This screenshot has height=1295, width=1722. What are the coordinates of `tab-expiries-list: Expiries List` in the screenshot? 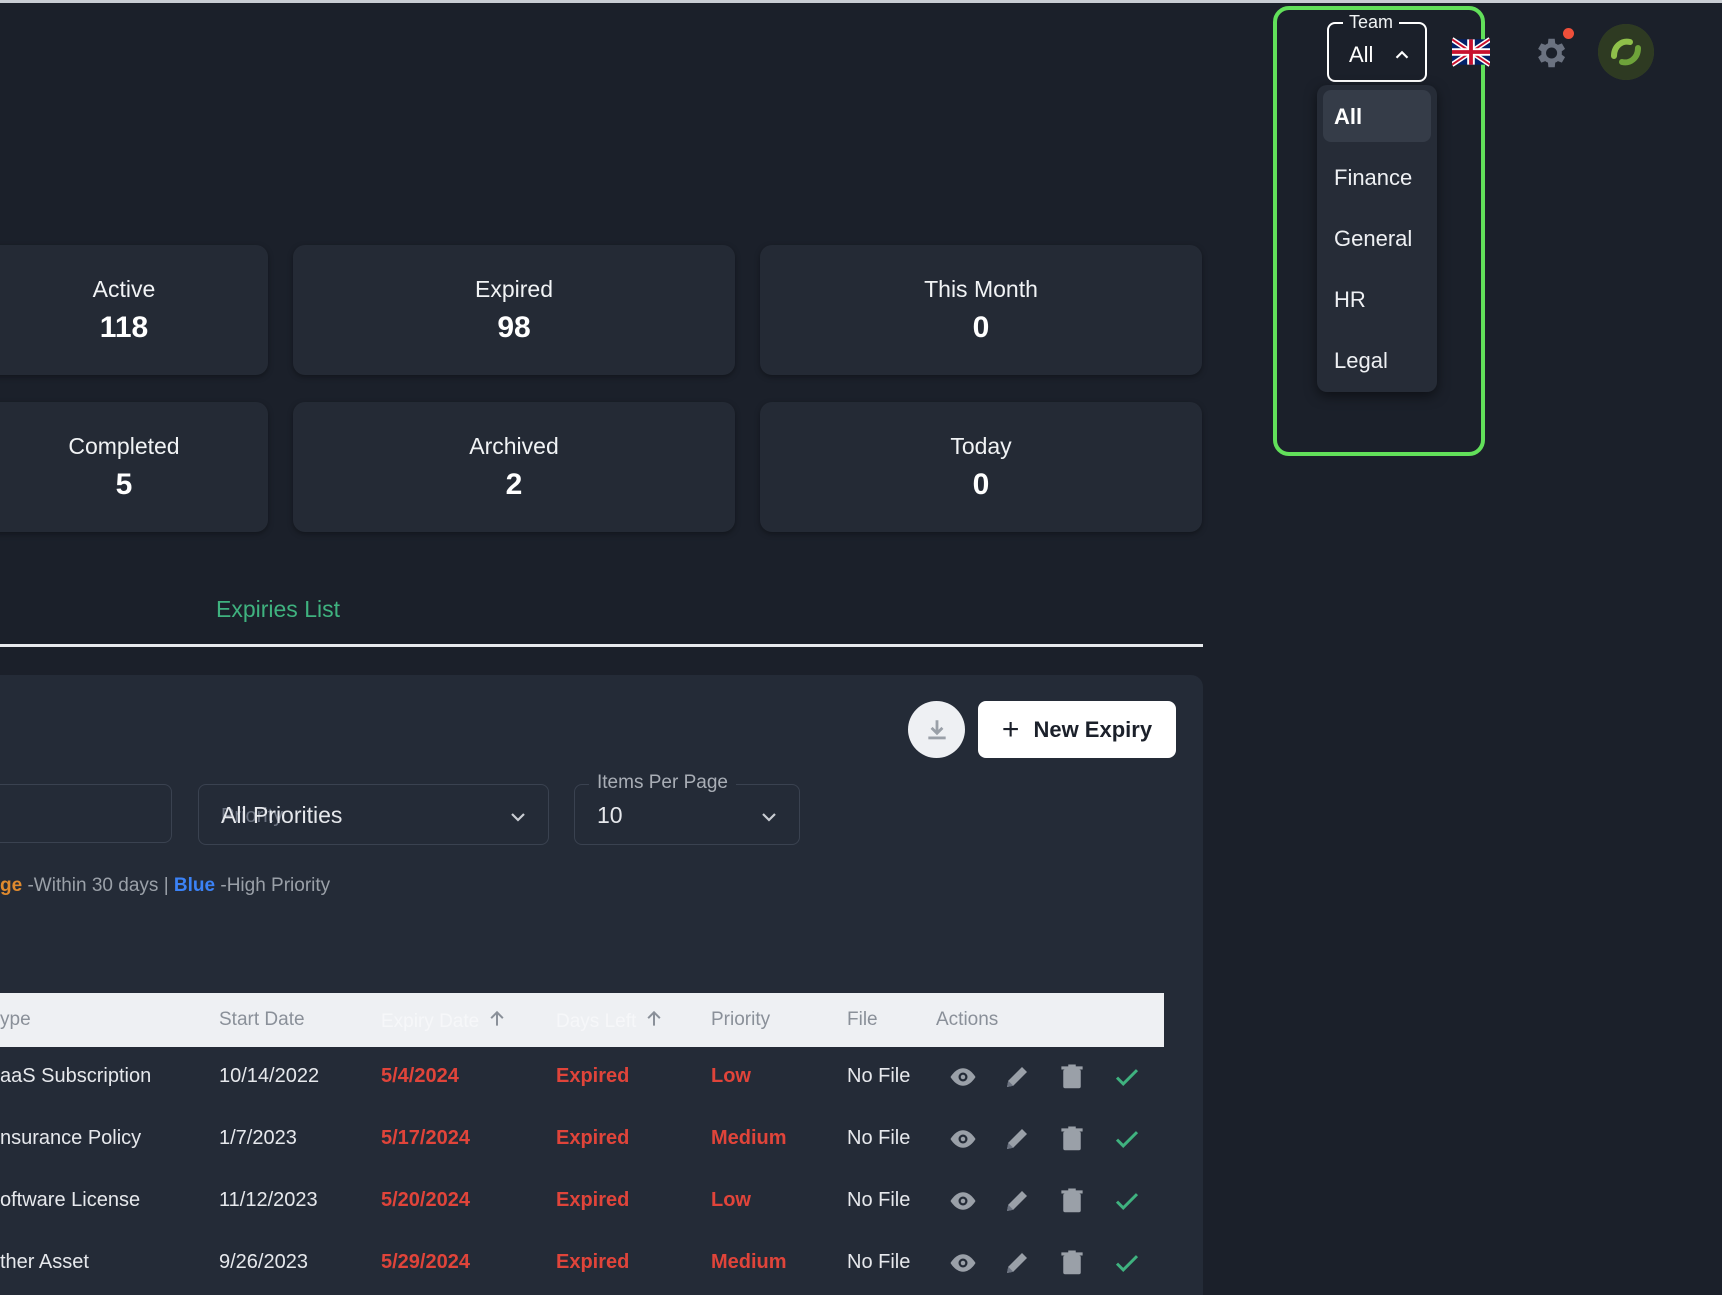 It's located at (278, 609).